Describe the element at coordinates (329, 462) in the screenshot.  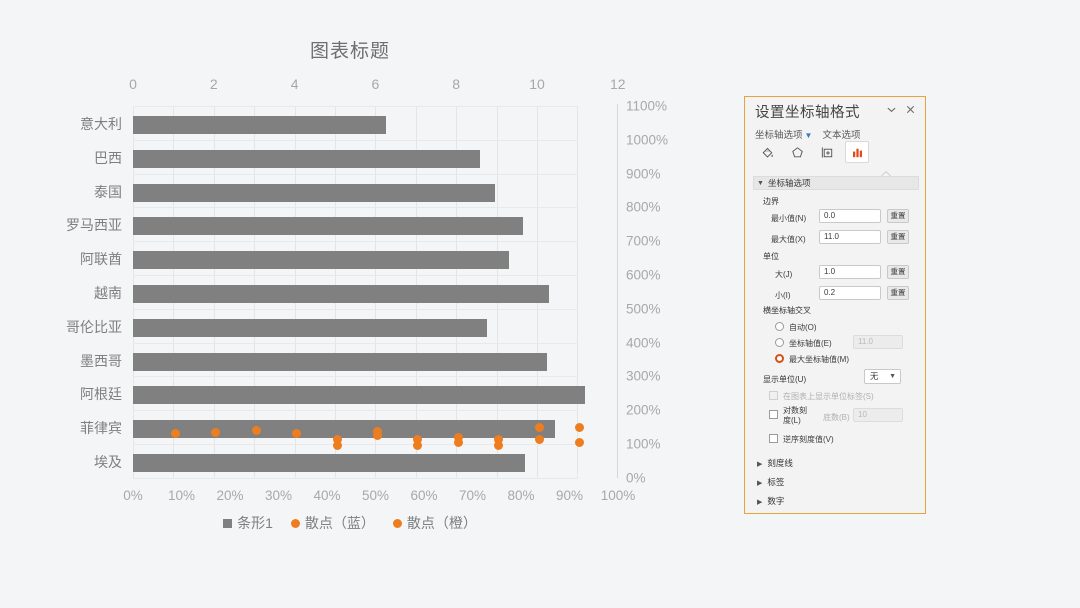
I see `bar-埃及` at that location.